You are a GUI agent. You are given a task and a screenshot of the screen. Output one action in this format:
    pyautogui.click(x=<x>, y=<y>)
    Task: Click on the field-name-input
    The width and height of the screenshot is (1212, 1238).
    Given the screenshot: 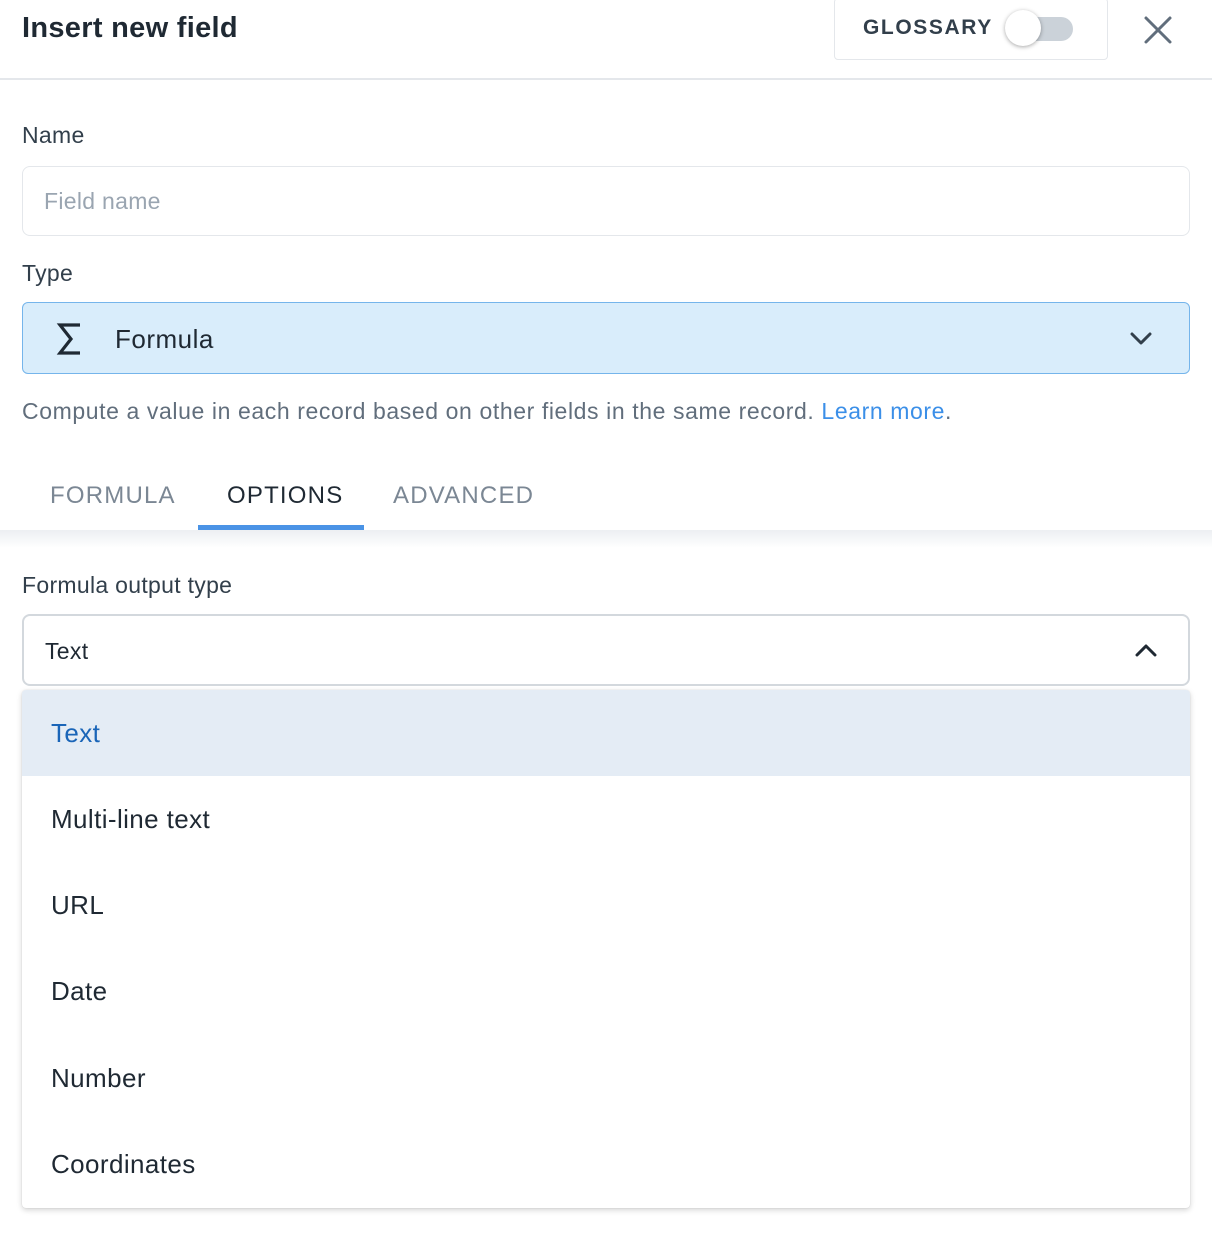 What is the action you would take?
    pyautogui.click(x=606, y=201)
    